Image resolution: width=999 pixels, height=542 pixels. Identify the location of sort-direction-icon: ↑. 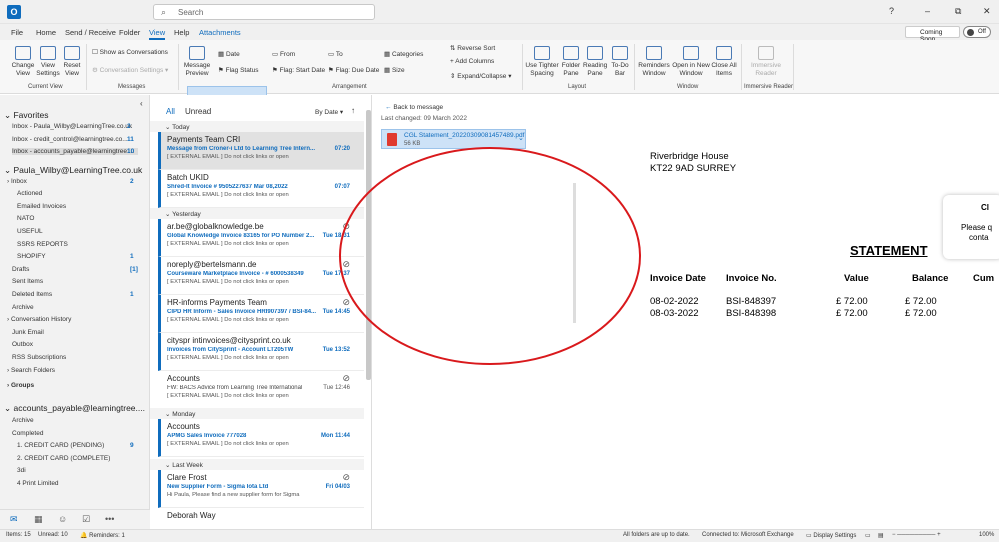
(353, 110).